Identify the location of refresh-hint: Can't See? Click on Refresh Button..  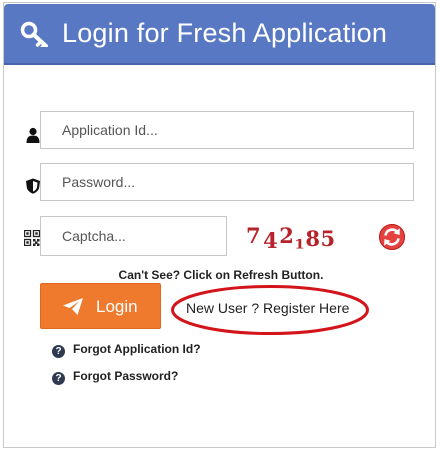
(221, 275).